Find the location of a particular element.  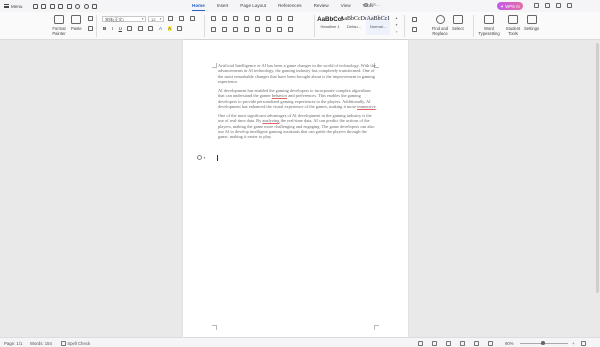

track-changes-icon is located at coordinates (420, 343).